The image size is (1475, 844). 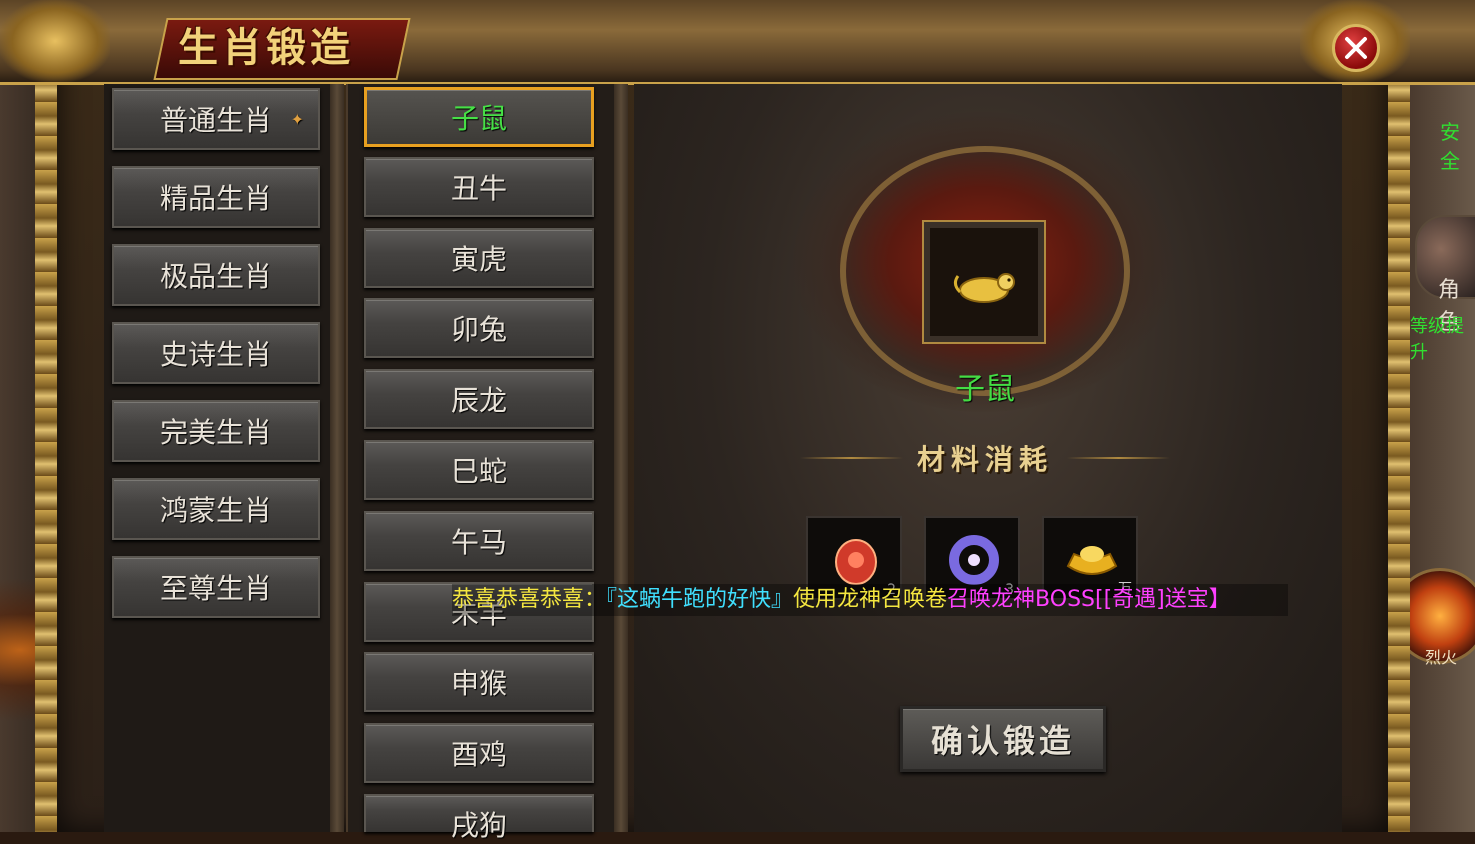 I want to click on safe-zone-label: 安全, so click(x=1450, y=146).